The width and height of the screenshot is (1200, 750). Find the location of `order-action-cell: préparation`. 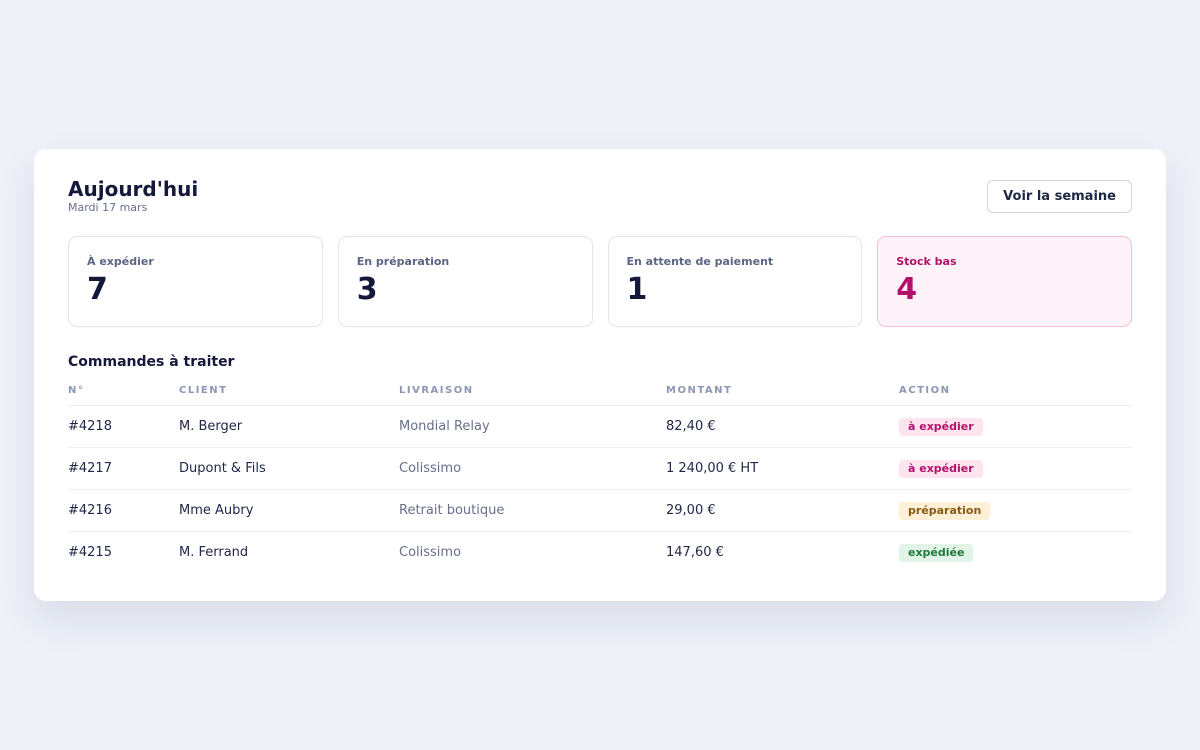

order-action-cell: préparation is located at coordinates (1015, 510).